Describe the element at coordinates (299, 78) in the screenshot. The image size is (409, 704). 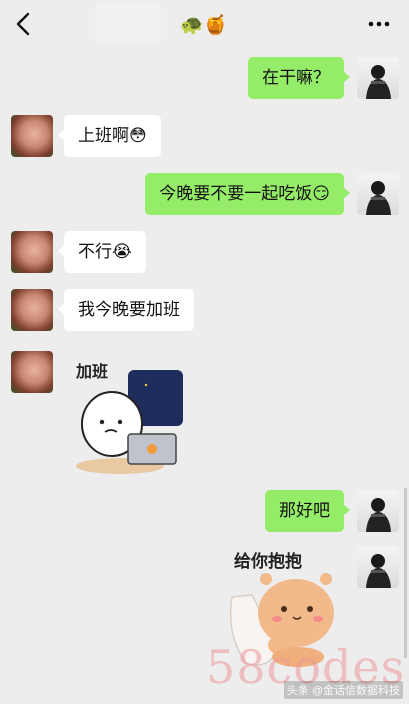
I see `message-bubble: 在干嘛？` at that location.